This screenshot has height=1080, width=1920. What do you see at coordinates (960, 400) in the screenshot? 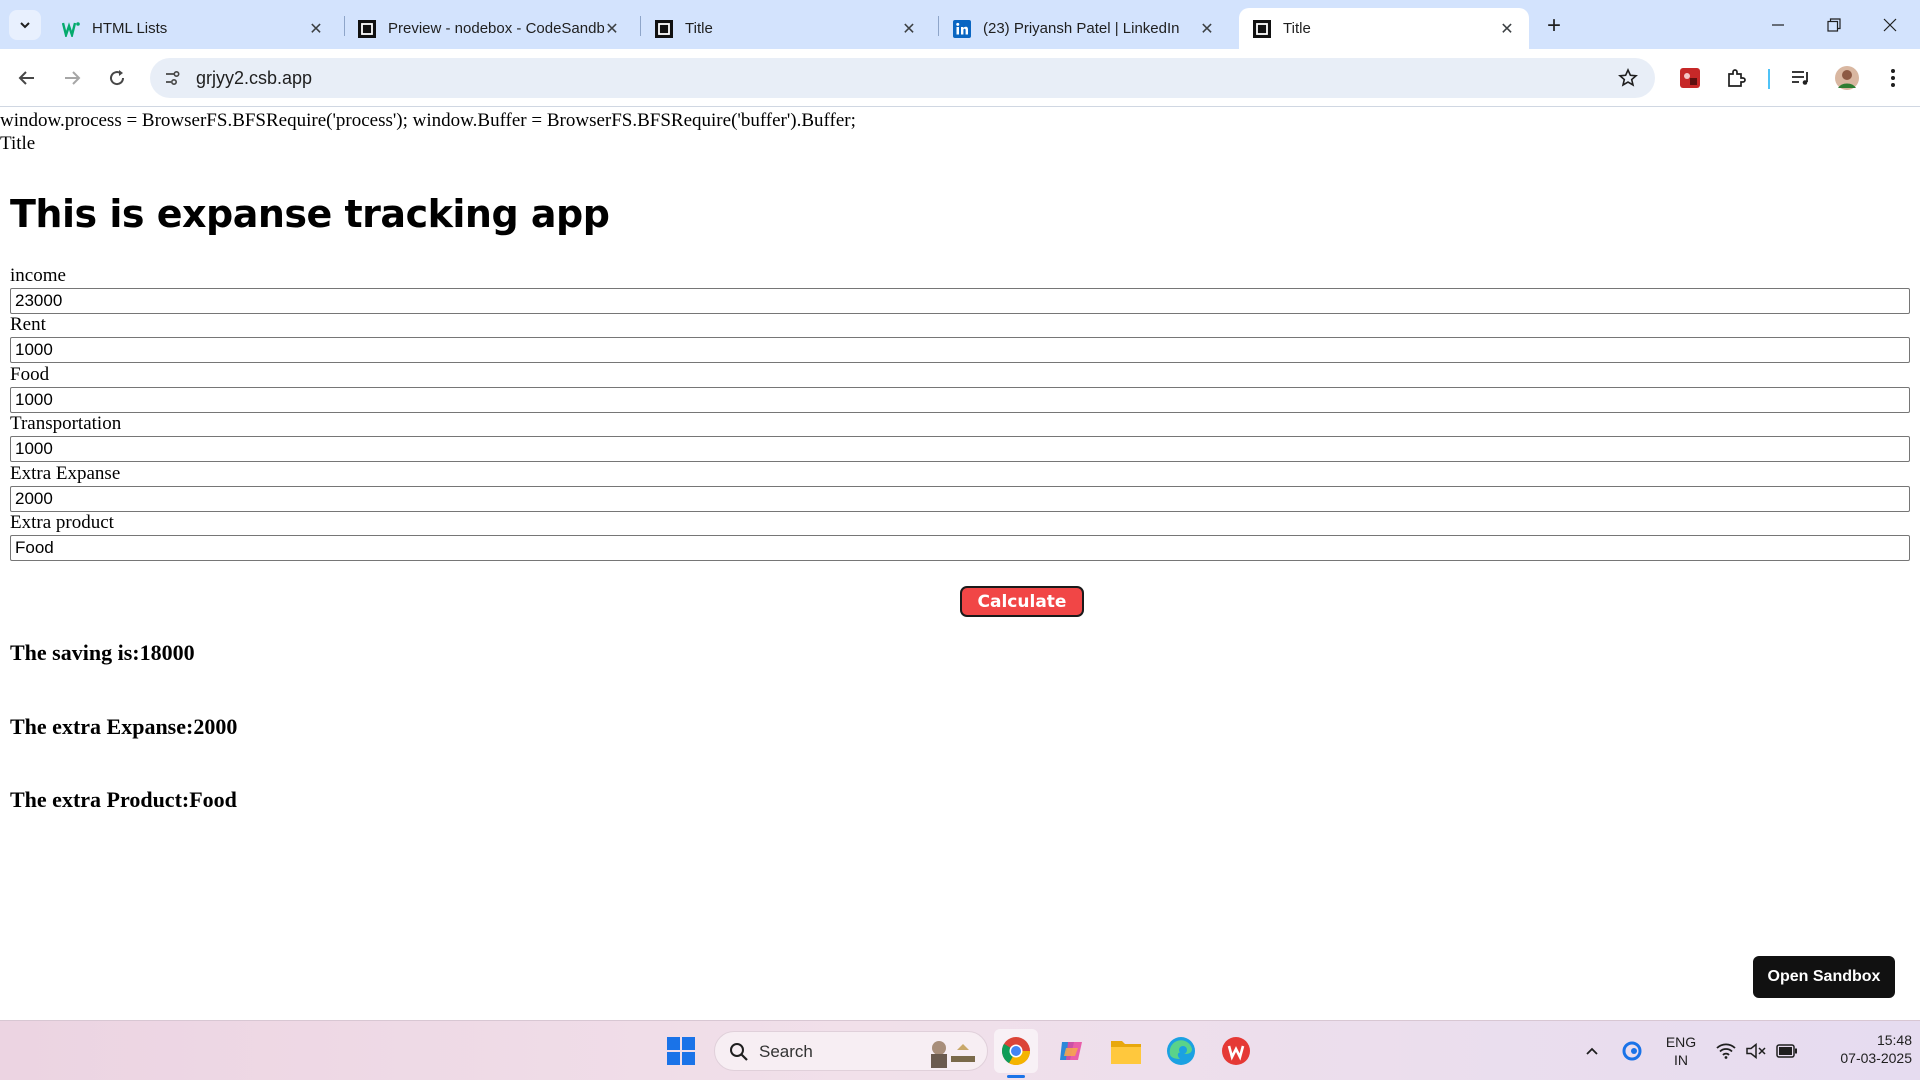
I see `food-input` at bounding box center [960, 400].